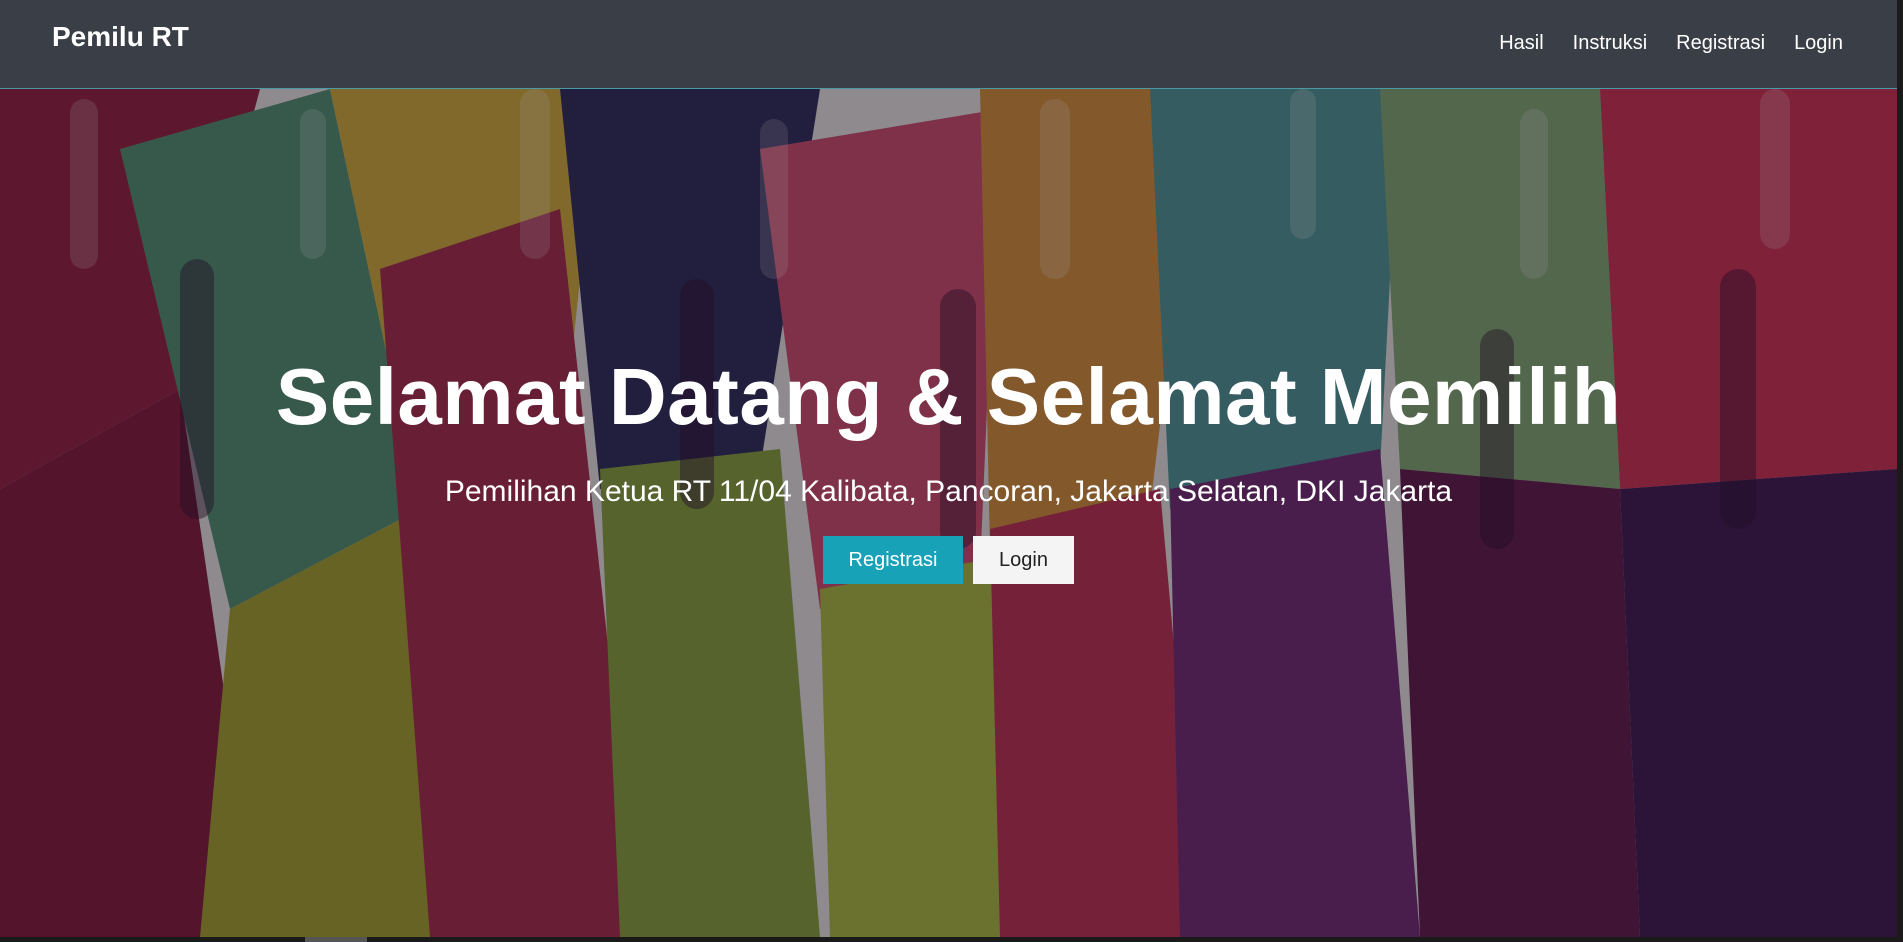  What do you see at coordinates (1023, 560) in the screenshot?
I see `login-button: Login` at bounding box center [1023, 560].